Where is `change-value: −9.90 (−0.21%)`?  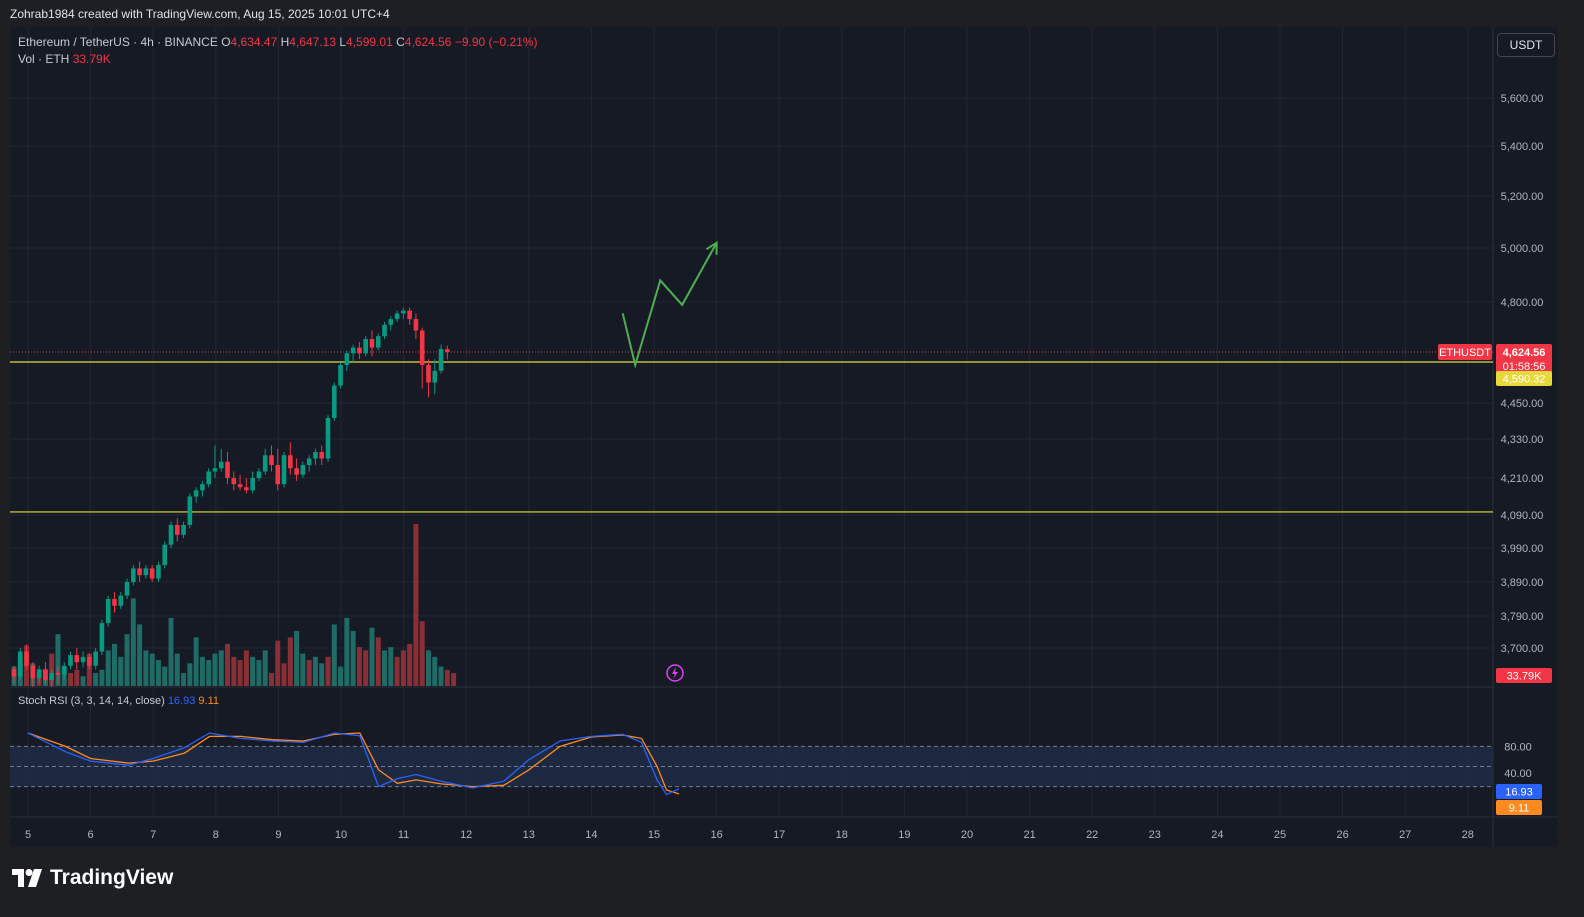 change-value: −9.90 (−0.21%) is located at coordinates (496, 42).